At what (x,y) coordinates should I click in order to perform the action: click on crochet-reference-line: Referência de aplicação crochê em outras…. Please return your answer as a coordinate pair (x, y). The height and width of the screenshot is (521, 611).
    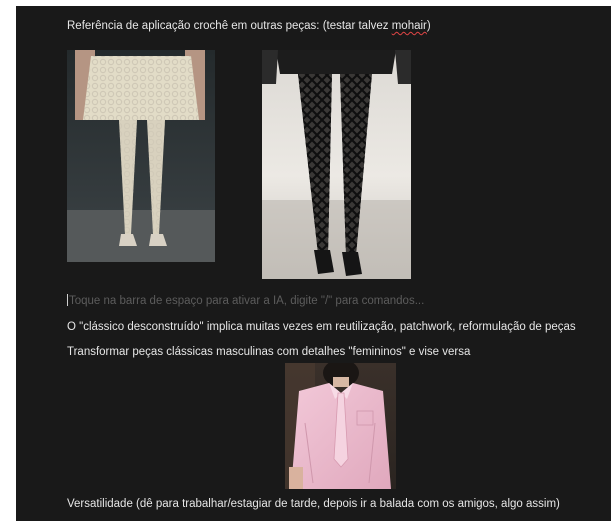
    Looking at the image, I should click on (249, 26).